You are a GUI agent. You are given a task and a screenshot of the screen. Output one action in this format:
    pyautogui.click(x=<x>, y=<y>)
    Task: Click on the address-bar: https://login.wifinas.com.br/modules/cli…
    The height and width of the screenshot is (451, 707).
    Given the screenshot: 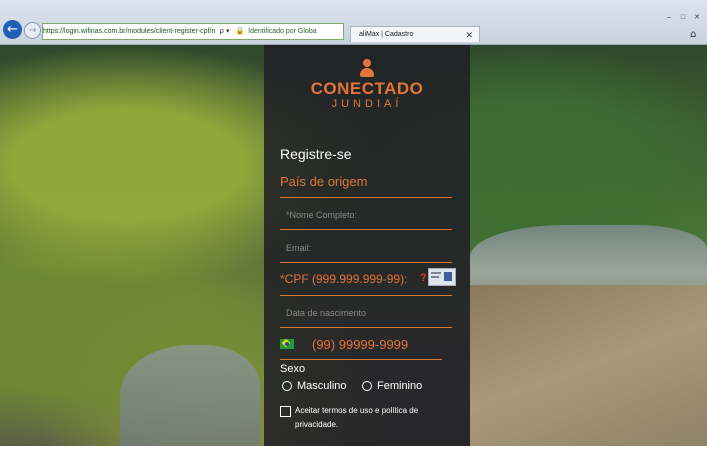 What is the action you would take?
    pyautogui.click(x=193, y=31)
    